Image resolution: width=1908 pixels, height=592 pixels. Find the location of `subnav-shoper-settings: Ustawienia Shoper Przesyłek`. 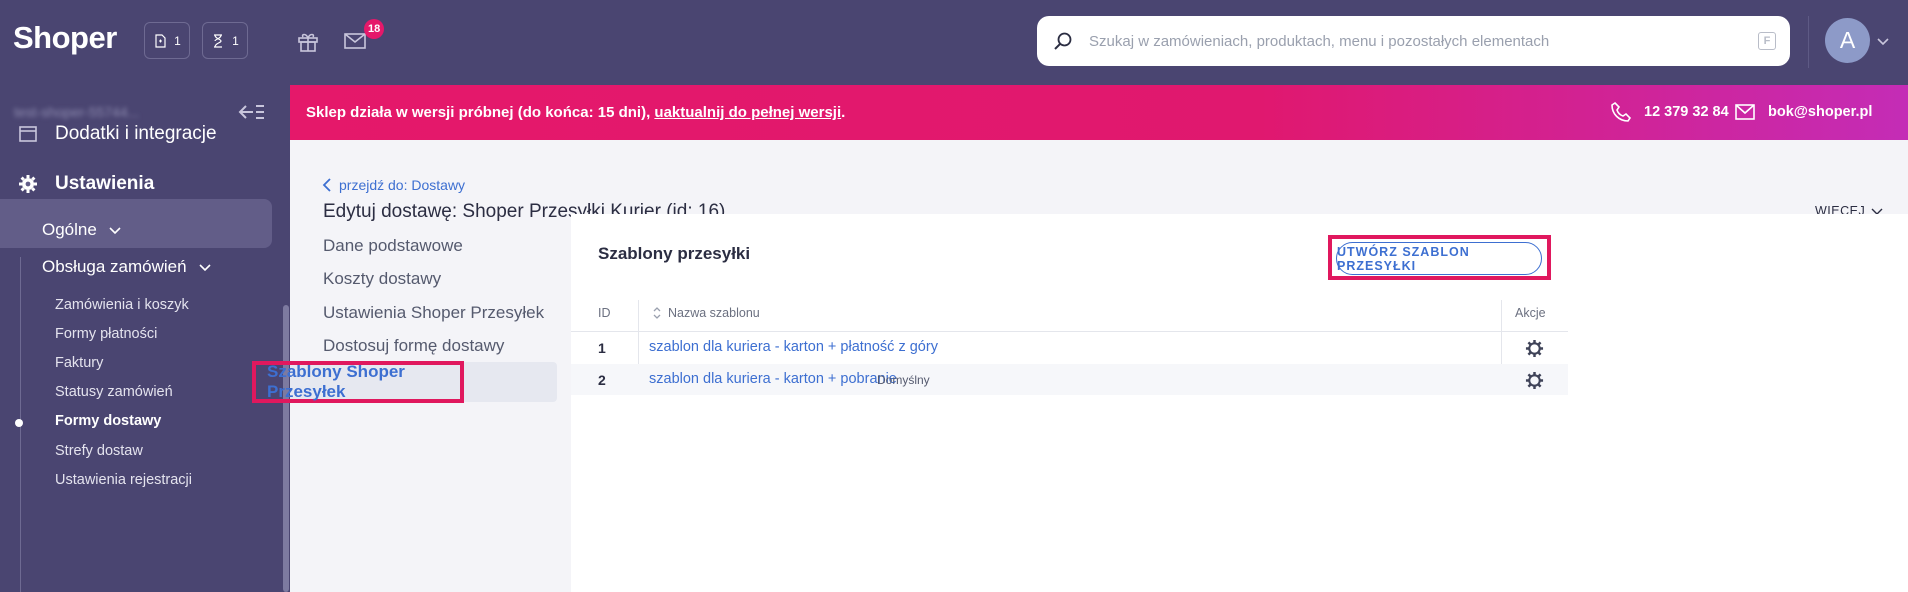

subnav-shoper-settings: Ustawienia Shoper Przesyłek is located at coordinates (433, 313).